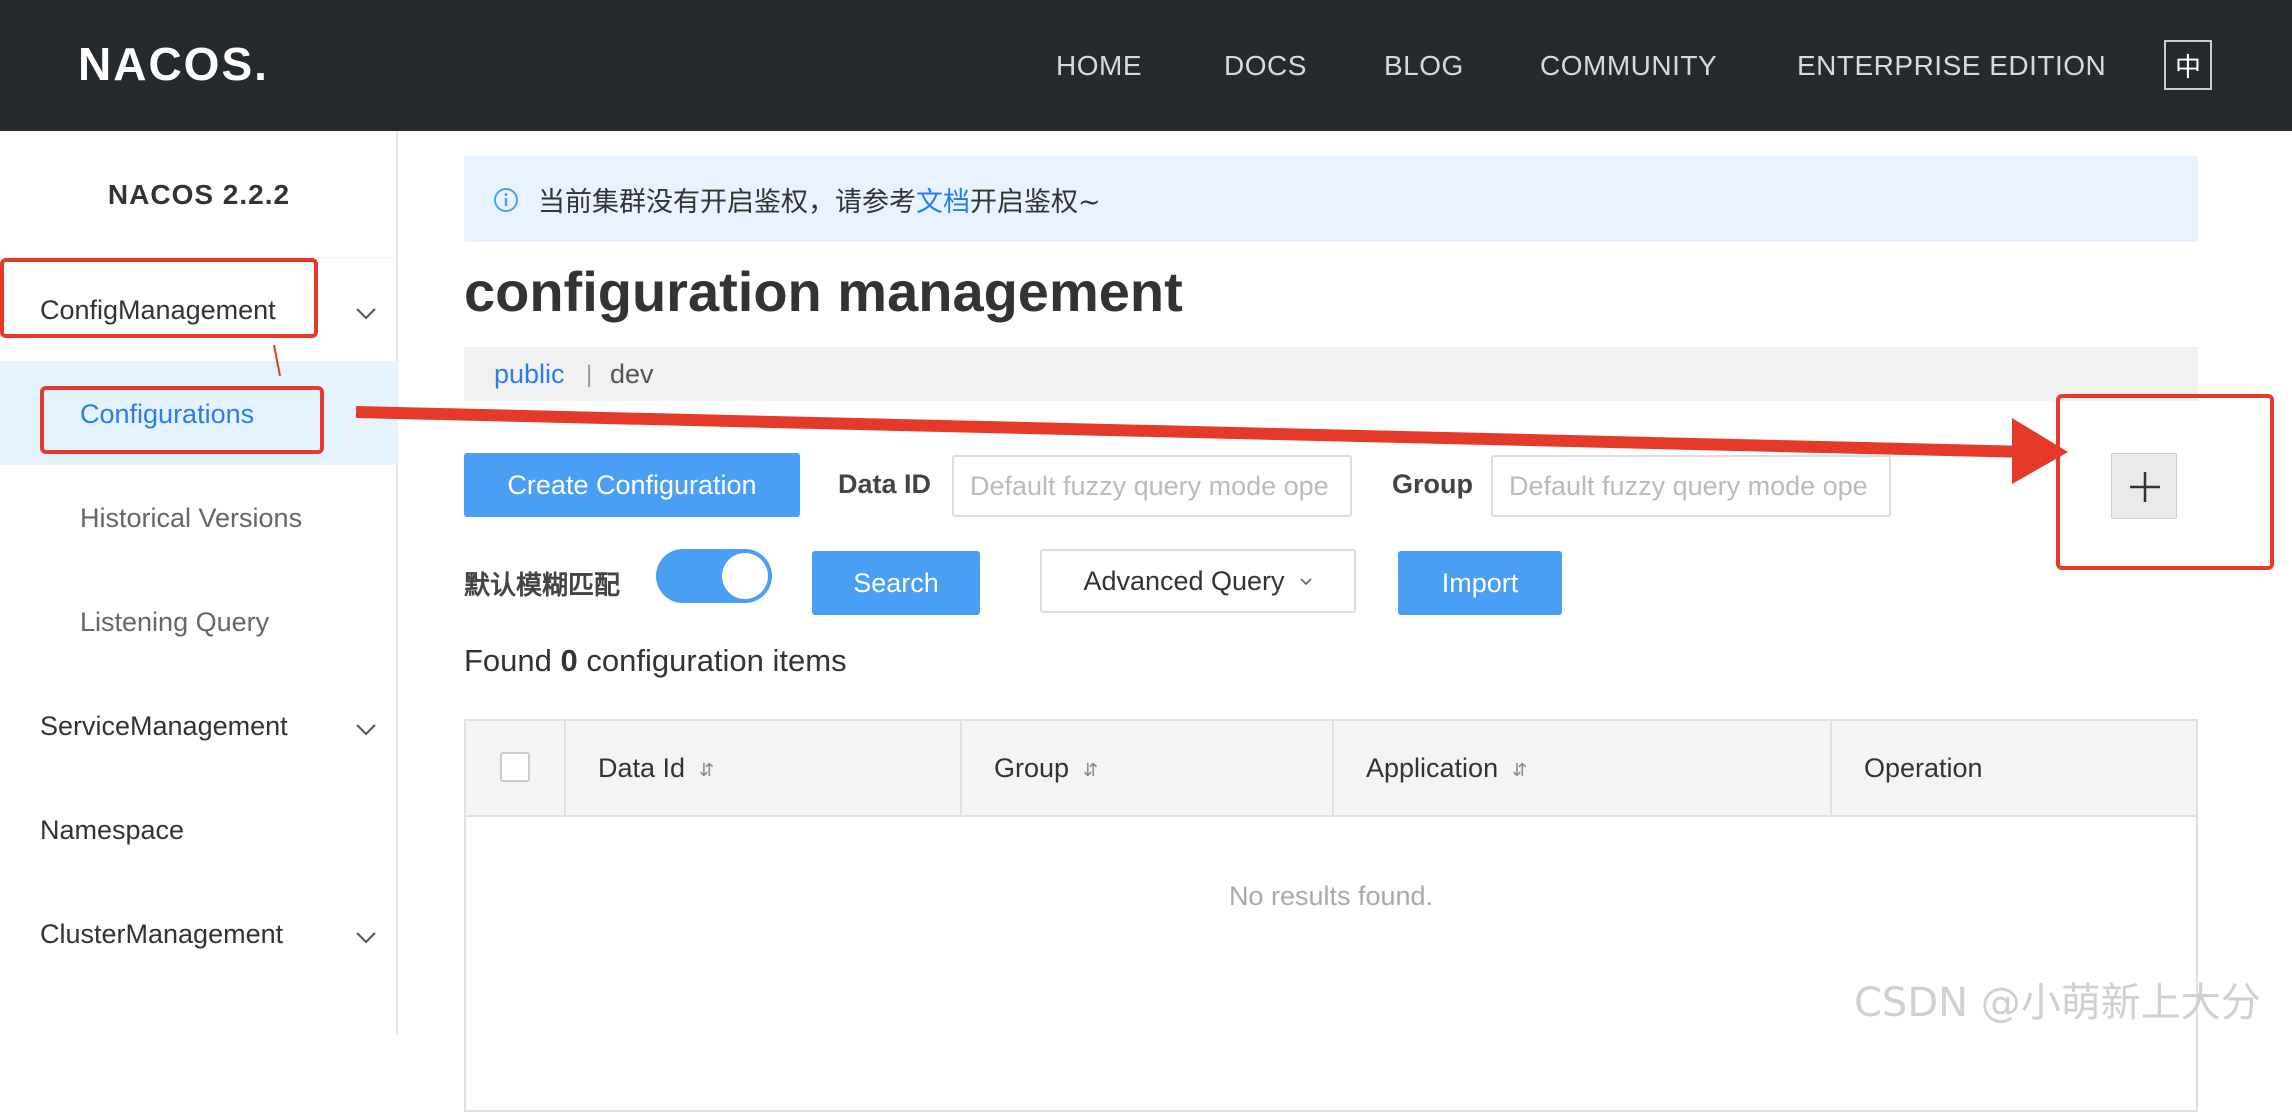  Describe the element at coordinates (542, 586) in the screenshot. I see `fuzzy-match-label: 默认模糊匹配` at that location.